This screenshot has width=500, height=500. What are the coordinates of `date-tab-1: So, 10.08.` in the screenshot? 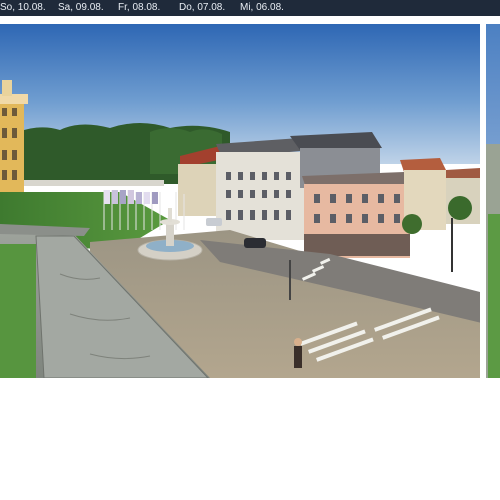 It's located at (29, 8).